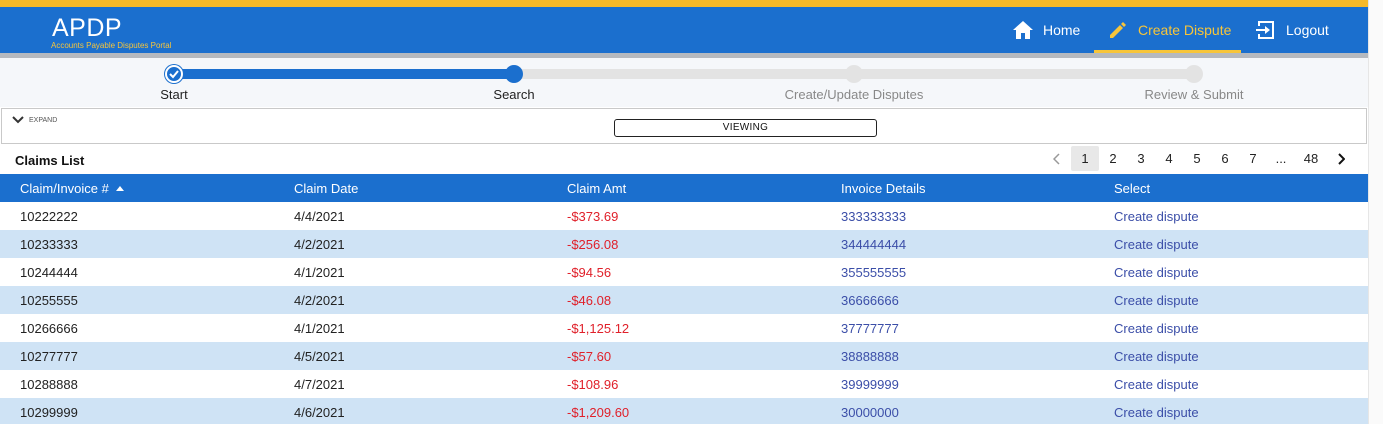 Image resolution: width=1383 pixels, height=424 pixels. I want to click on column-header-label: Claim Amt, so click(597, 188).